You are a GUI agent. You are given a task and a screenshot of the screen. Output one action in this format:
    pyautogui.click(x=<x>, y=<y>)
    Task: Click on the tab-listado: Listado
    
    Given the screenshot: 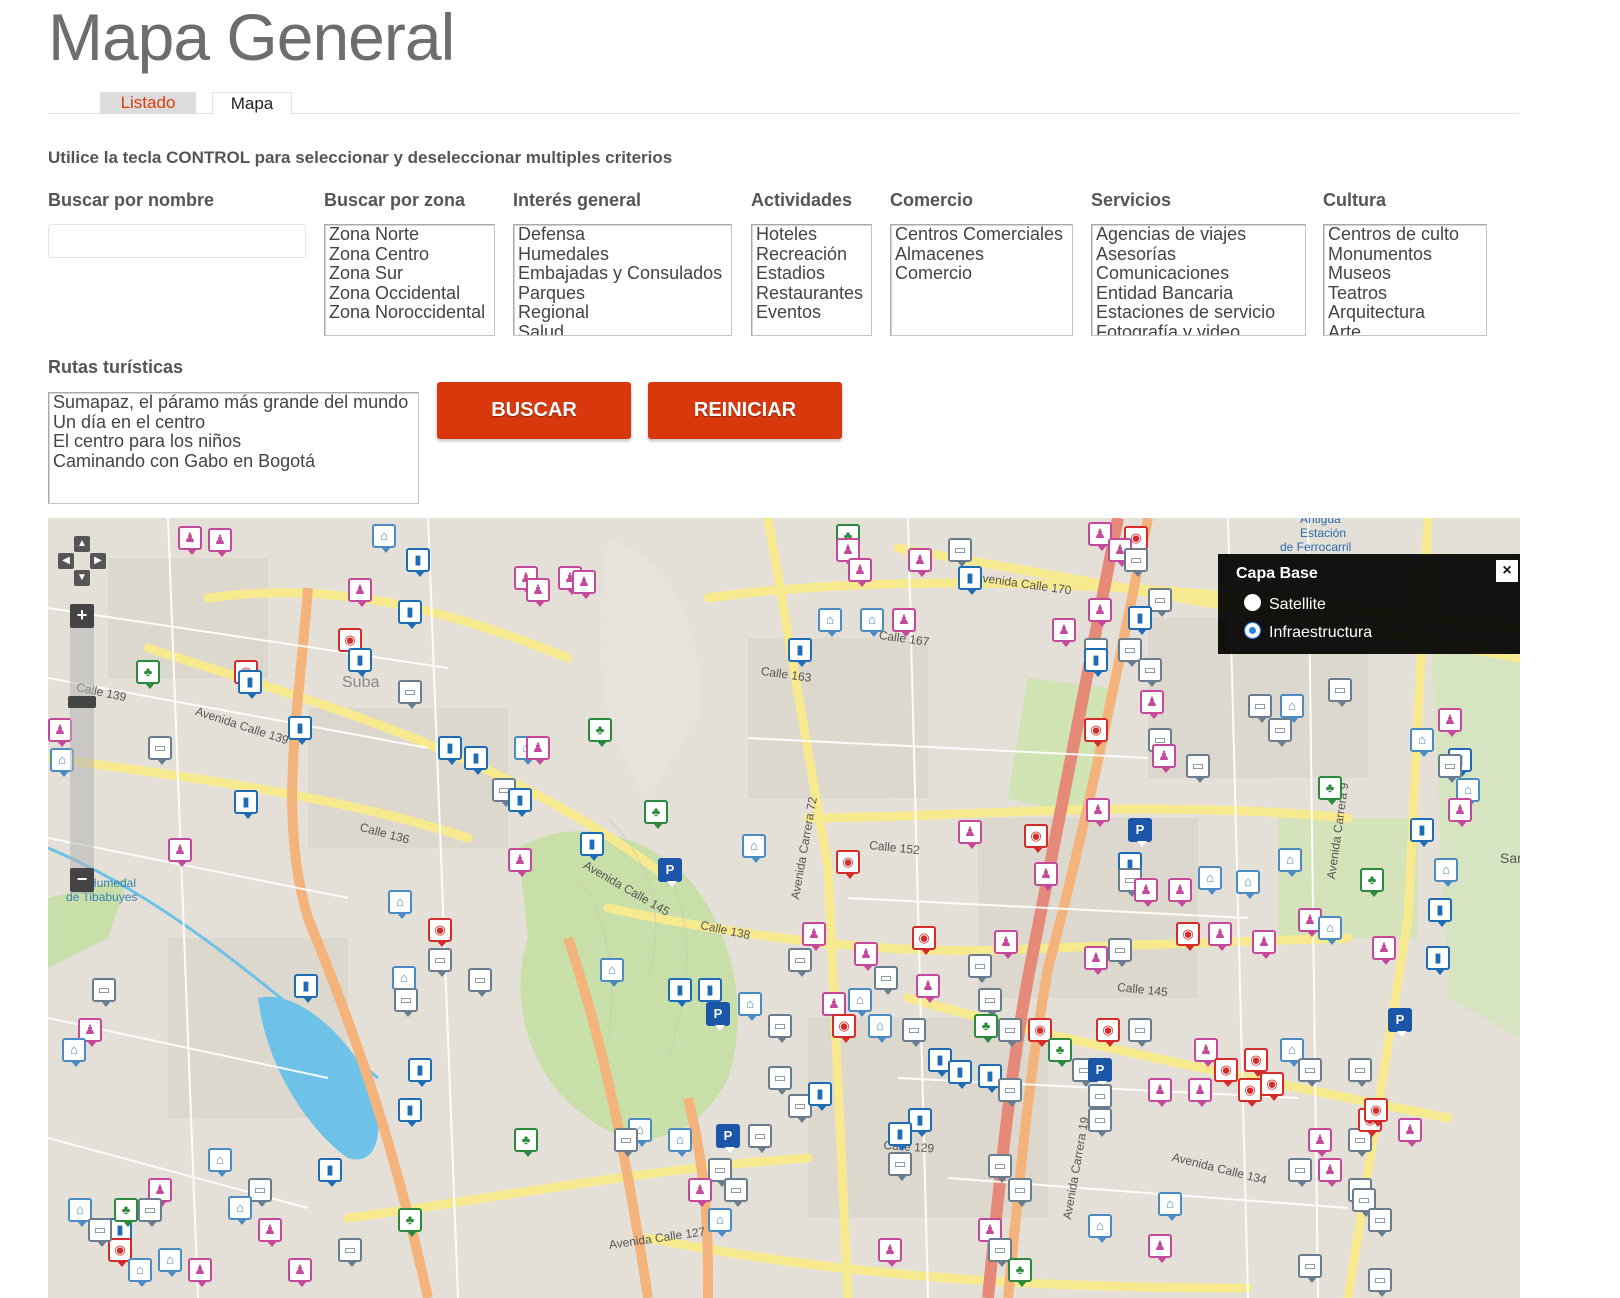 What is the action you would take?
    pyautogui.click(x=148, y=103)
    